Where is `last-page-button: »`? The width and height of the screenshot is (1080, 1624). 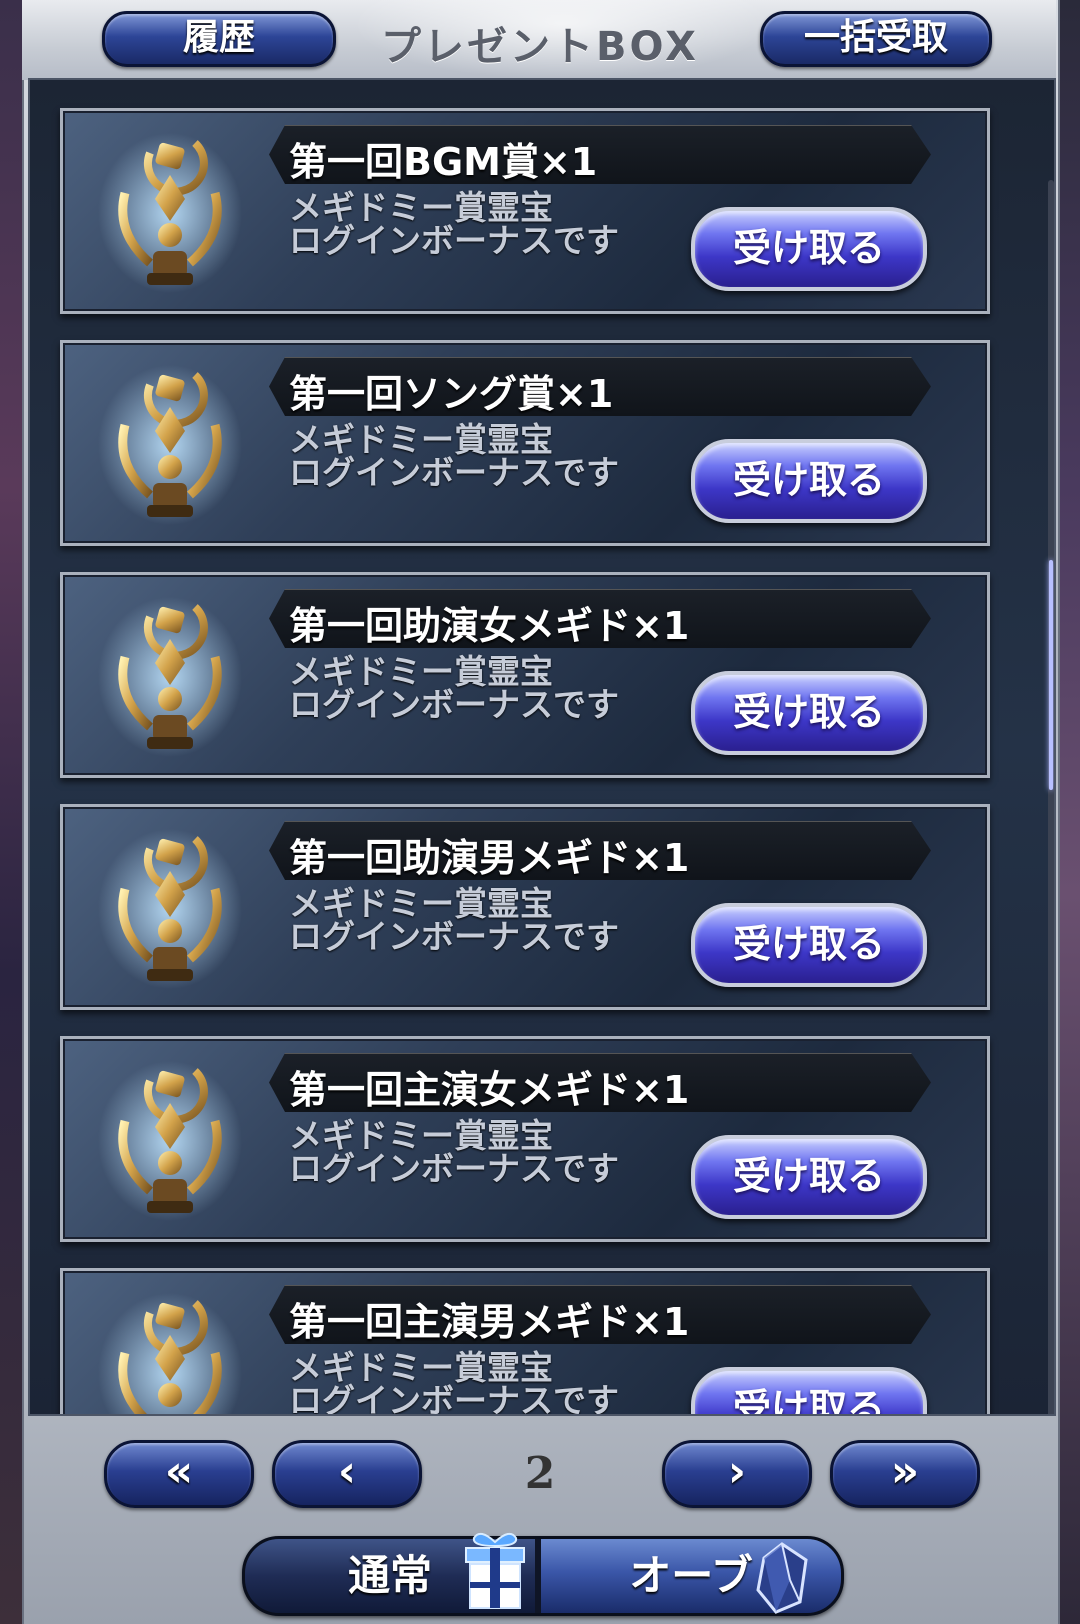 last-page-button: » is located at coordinates (905, 1474).